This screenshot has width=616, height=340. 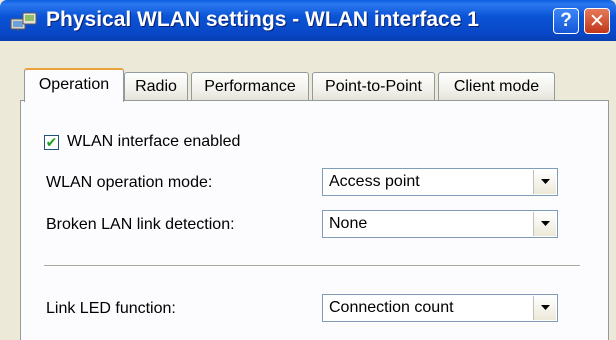 I want to click on operation-mode-select: Access point, so click(x=440, y=182).